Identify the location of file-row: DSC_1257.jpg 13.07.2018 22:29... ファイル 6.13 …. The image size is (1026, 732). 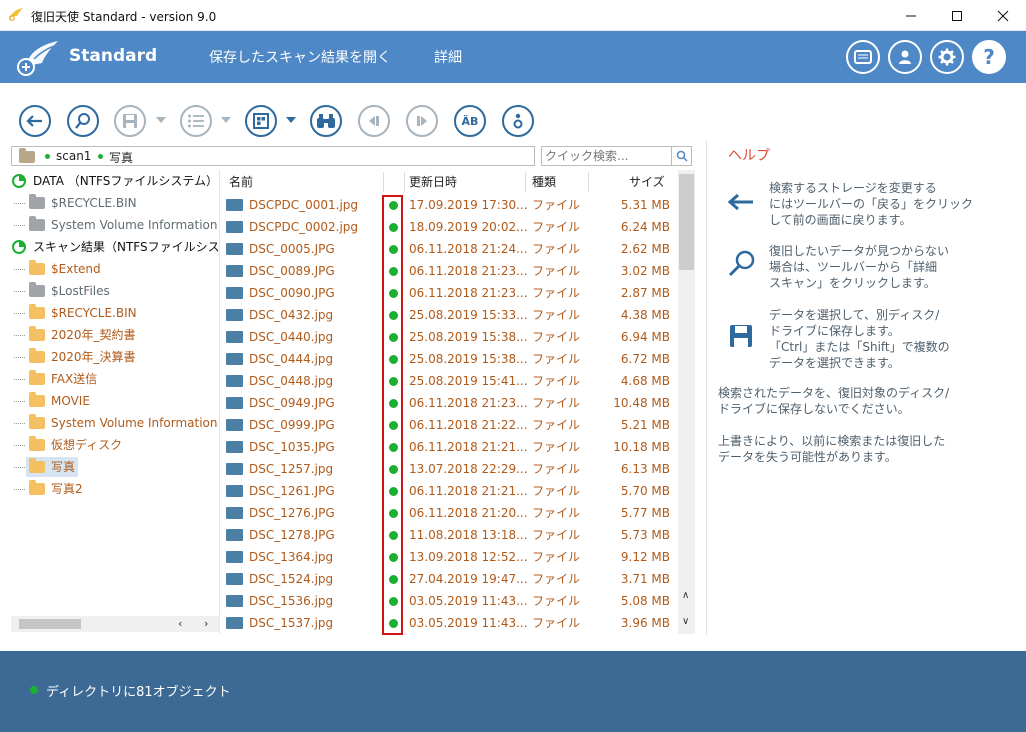
(449, 469).